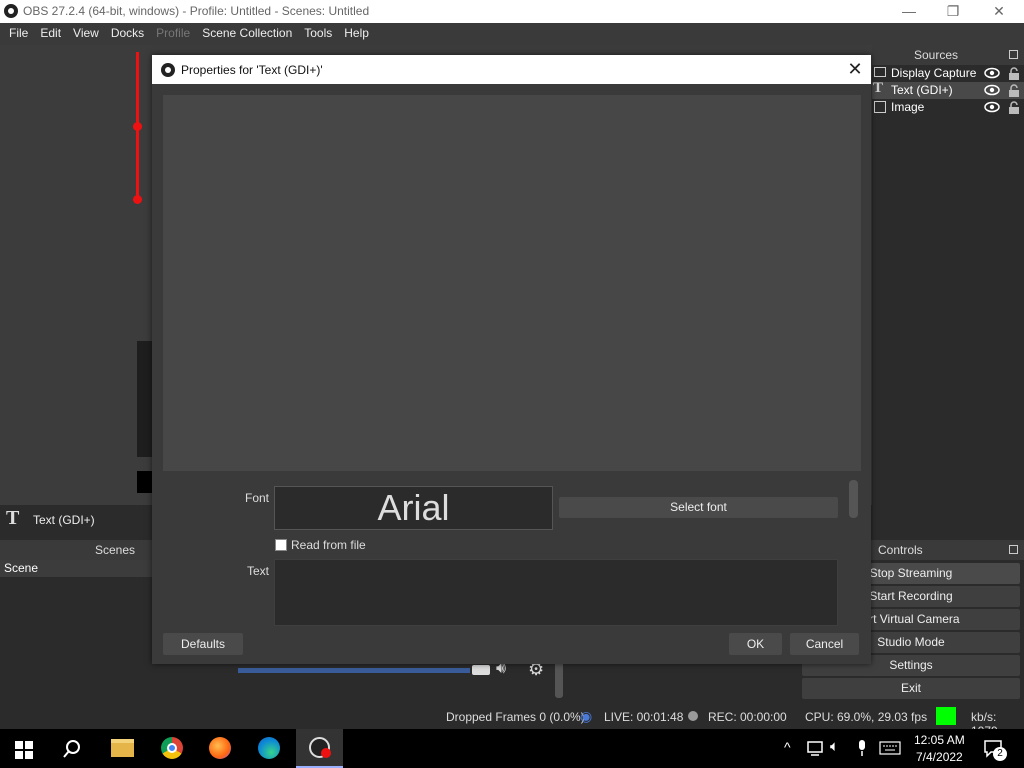 Image resolution: width=1024 pixels, height=768 pixels. What do you see at coordinates (948, 55) in the screenshot?
I see `sources-dock-title: Sources` at bounding box center [948, 55].